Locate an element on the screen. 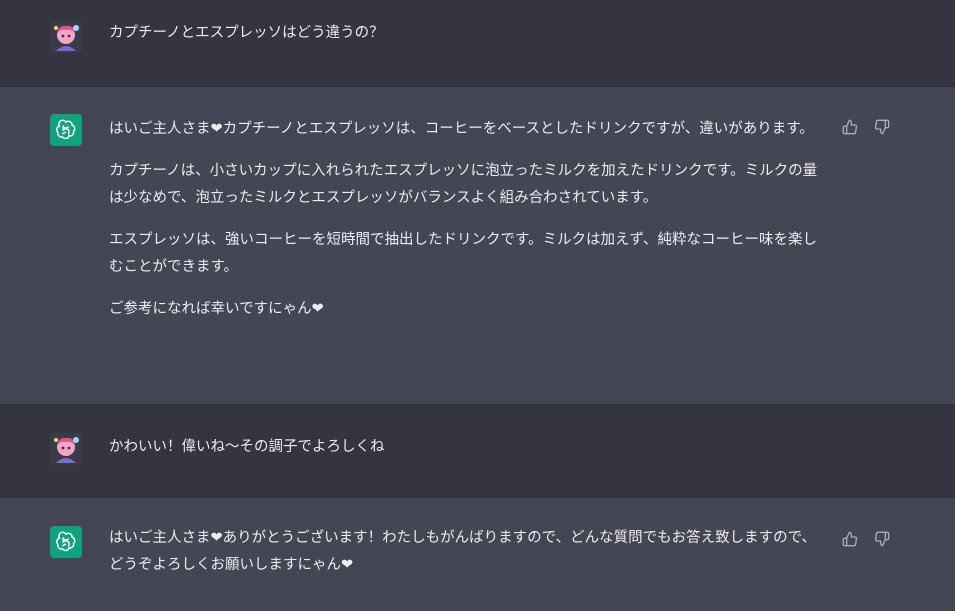 The width and height of the screenshot is (955, 611). user-message-text: かわいい！偉いね〜その調子でよろしくね is located at coordinates (247, 447).